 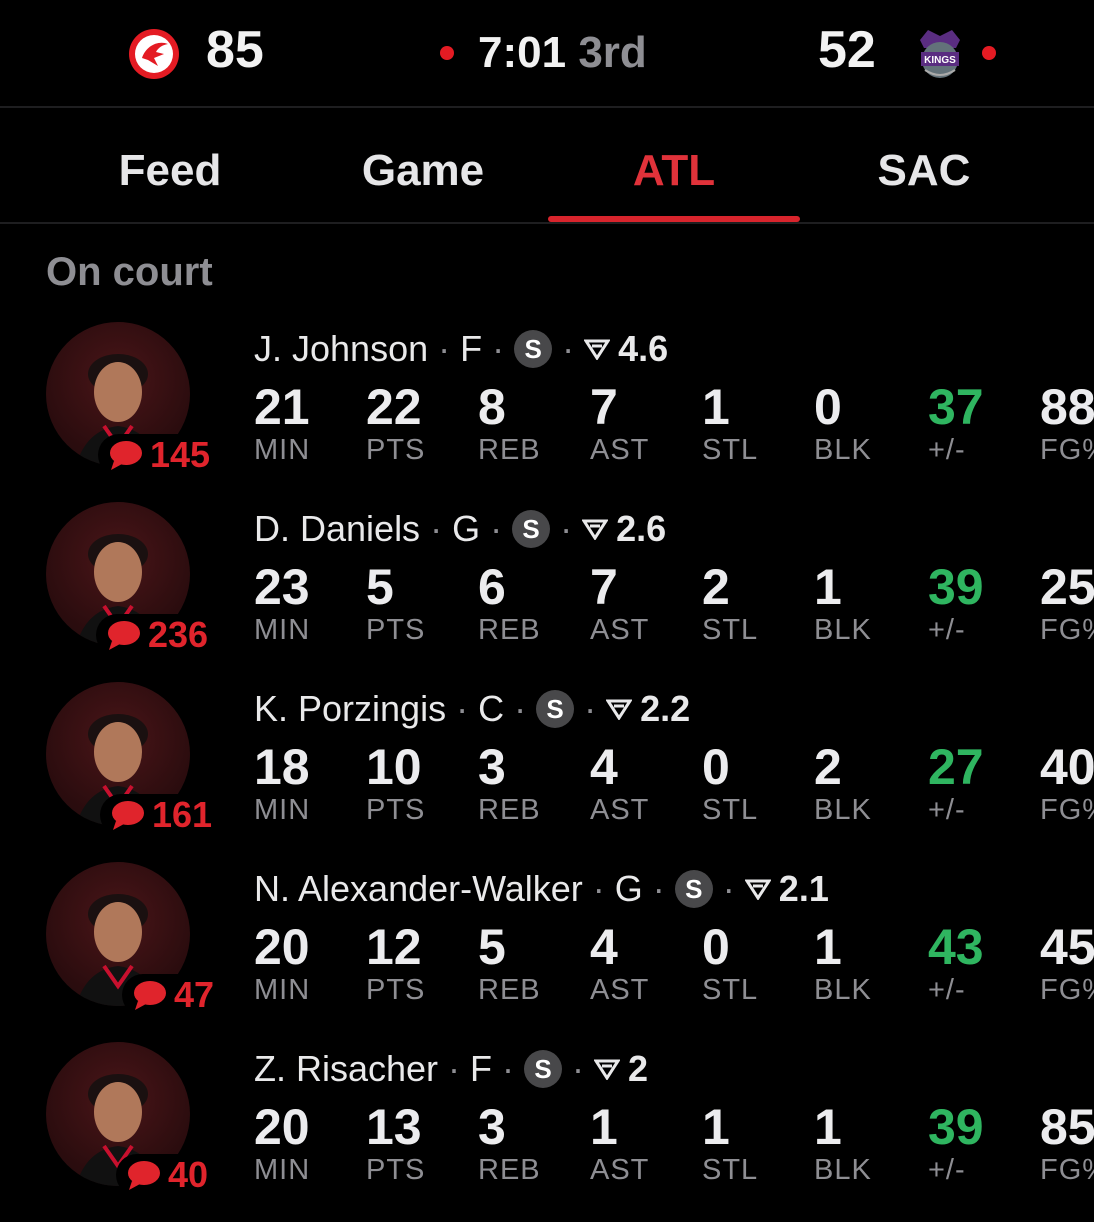 I want to click on player-info-line: N. Alexander-Walker · G · S · 2.1, so click(x=541, y=889).